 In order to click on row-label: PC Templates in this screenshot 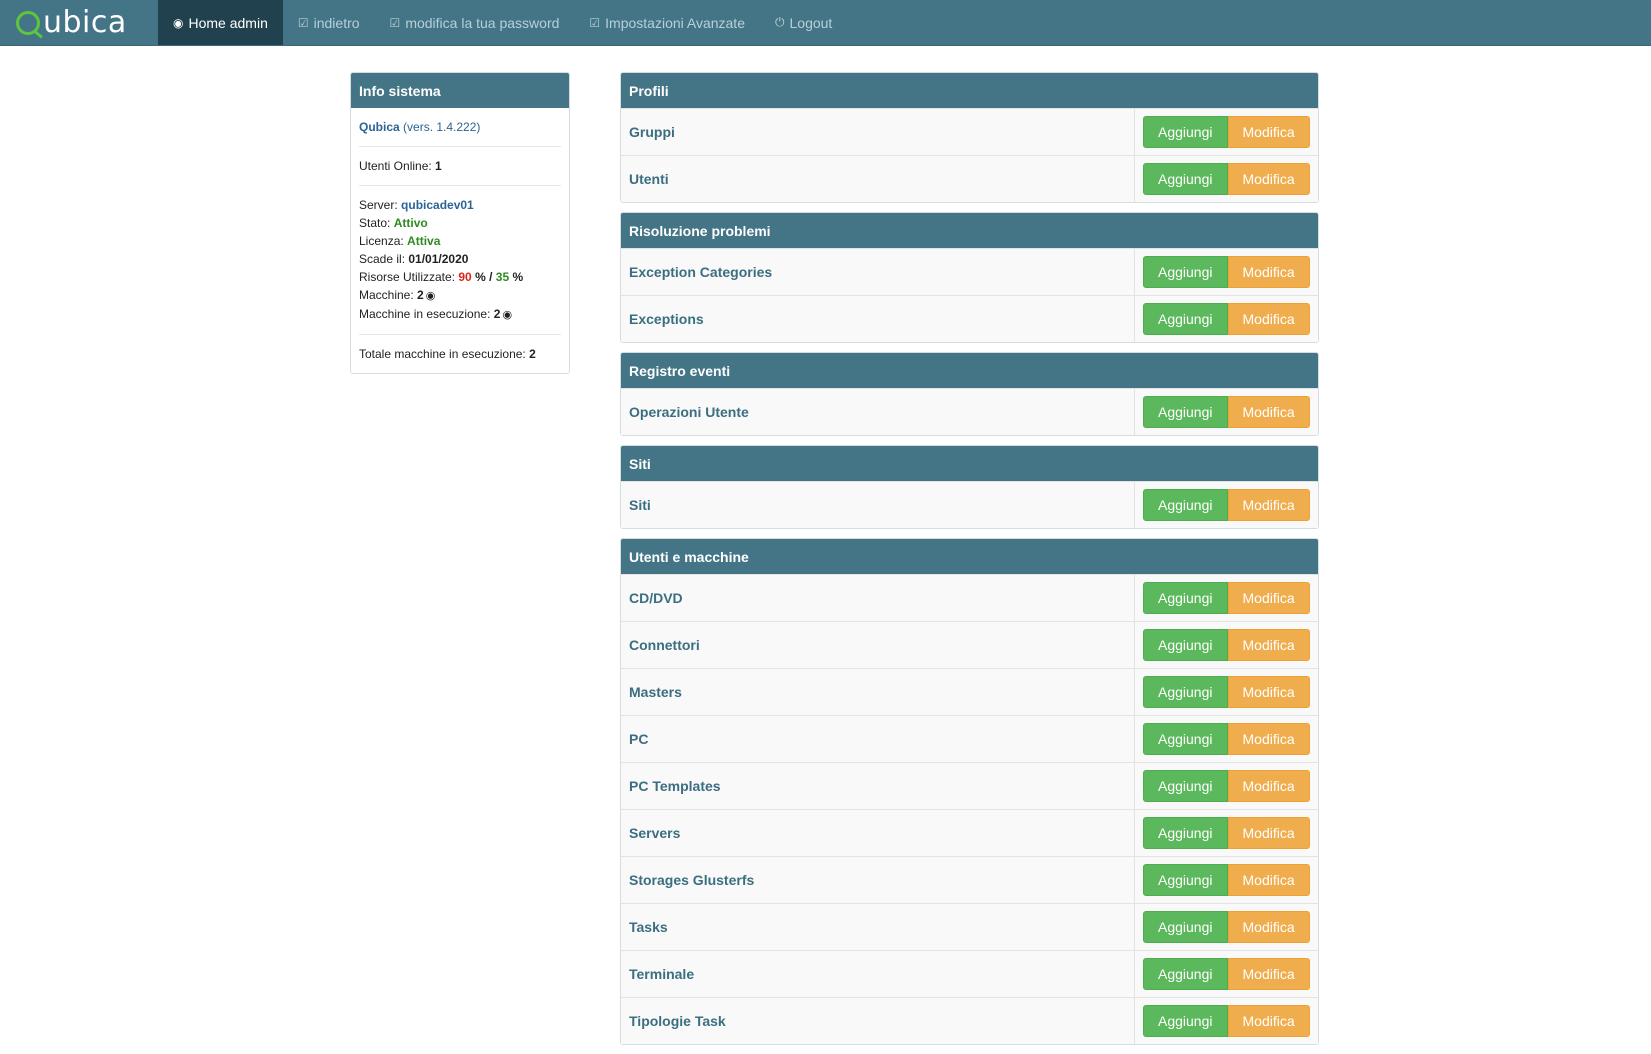, I will do `click(675, 786)`.